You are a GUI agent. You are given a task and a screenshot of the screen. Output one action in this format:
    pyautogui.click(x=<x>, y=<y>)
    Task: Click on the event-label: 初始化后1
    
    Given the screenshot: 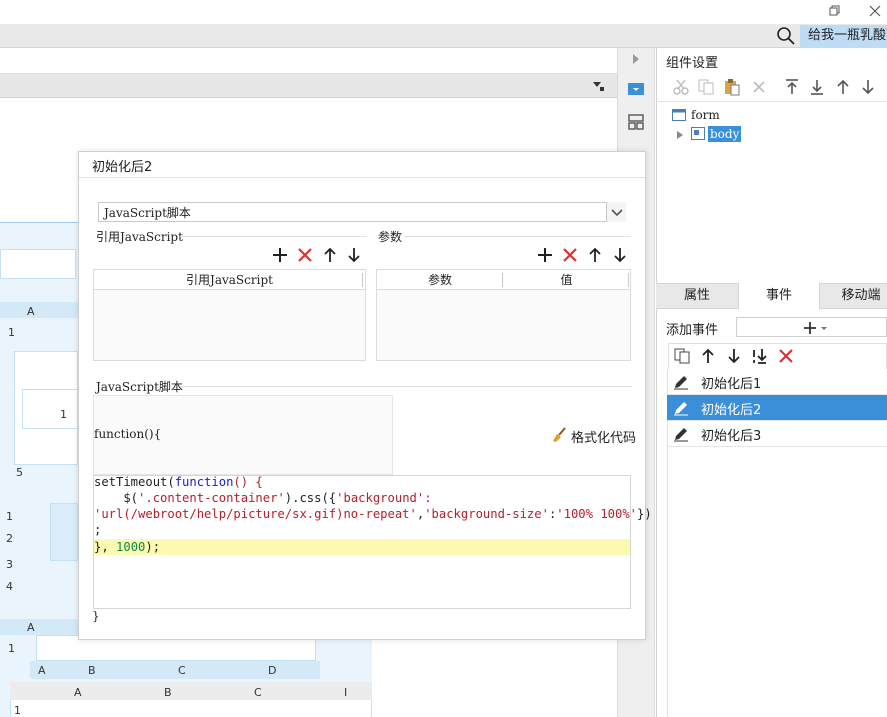 What is the action you would take?
    pyautogui.click(x=731, y=384)
    